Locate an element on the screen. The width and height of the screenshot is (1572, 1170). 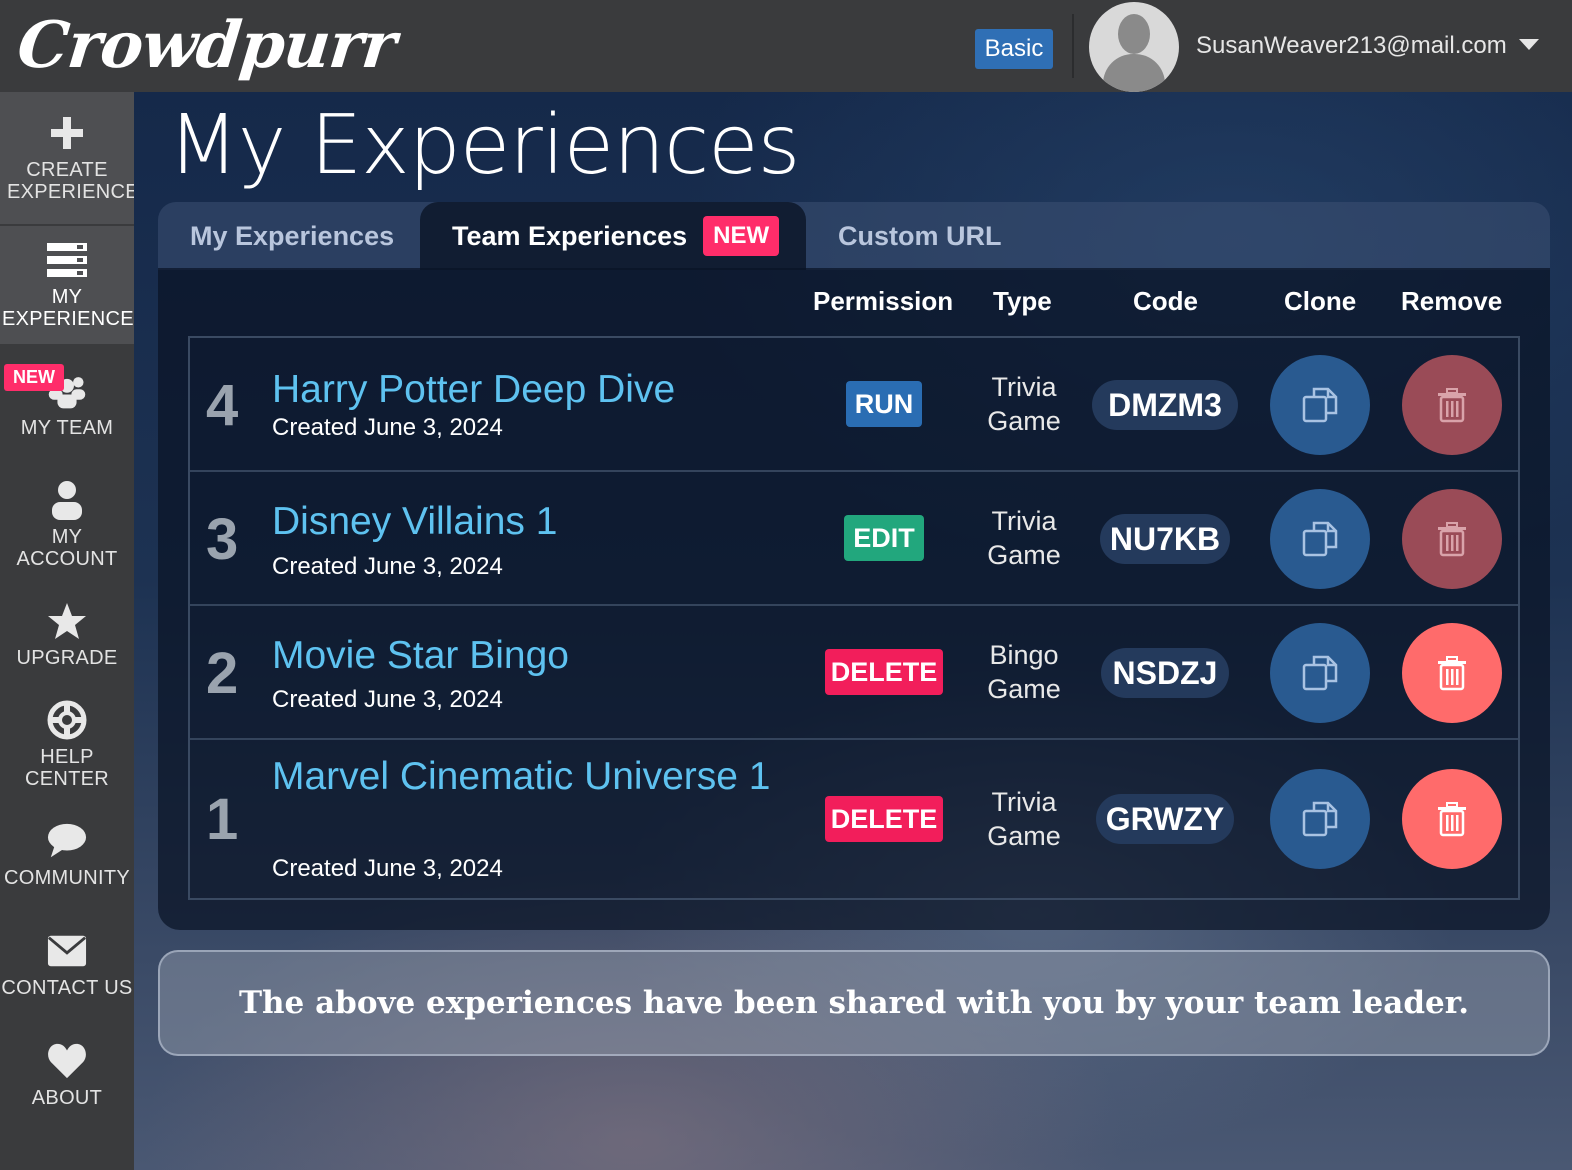
permission-badge-edit: EDIT is located at coordinates (884, 538).